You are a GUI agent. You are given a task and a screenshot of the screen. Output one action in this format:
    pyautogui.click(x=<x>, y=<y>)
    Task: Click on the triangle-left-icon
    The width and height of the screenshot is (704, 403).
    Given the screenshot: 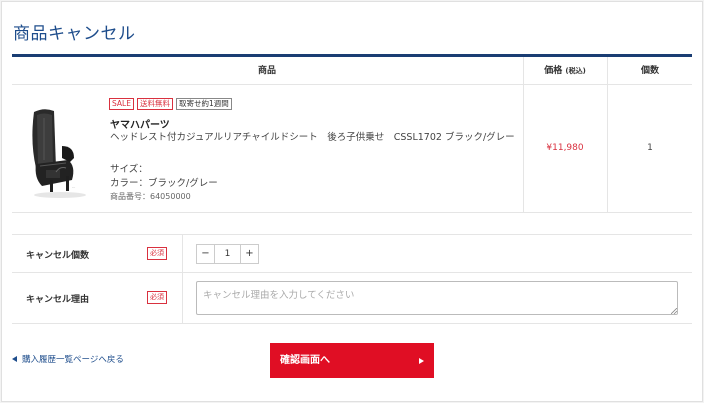 What is the action you would take?
    pyautogui.click(x=14, y=359)
    